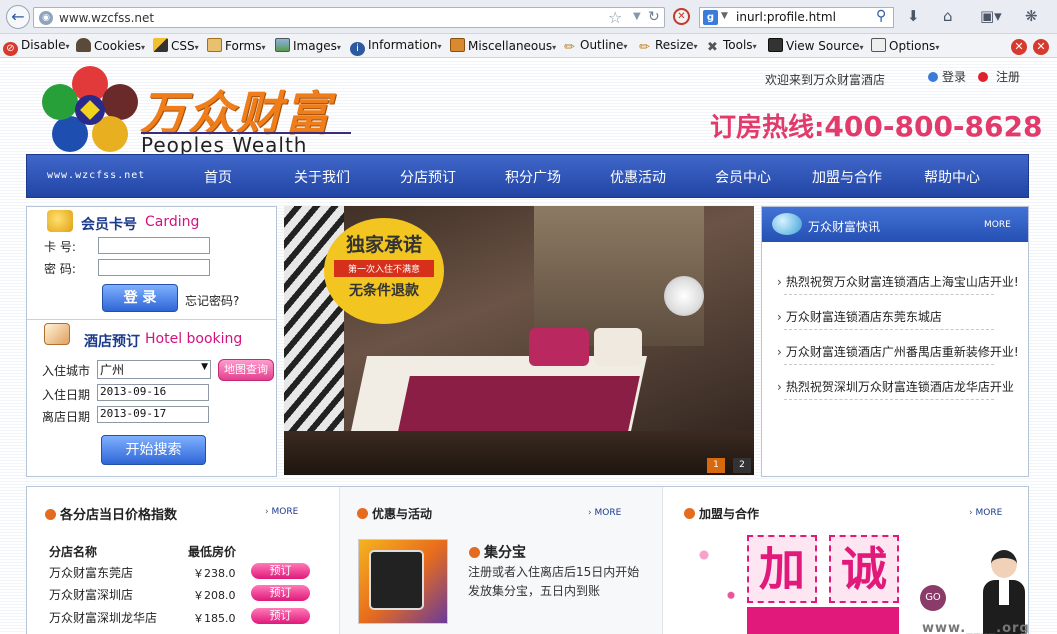 The height and width of the screenshot is (634, 1057). I want to click on nav-item-franchise: 加盟与合作, so click(847, 177).